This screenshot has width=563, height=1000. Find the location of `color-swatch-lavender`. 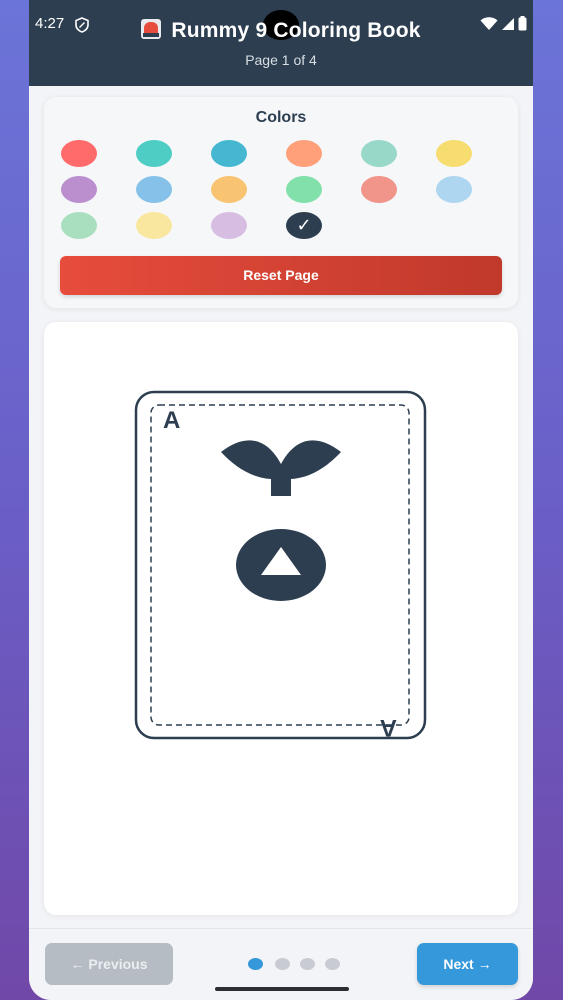

color-swatch-lavender is located at coordinates (229, 225).